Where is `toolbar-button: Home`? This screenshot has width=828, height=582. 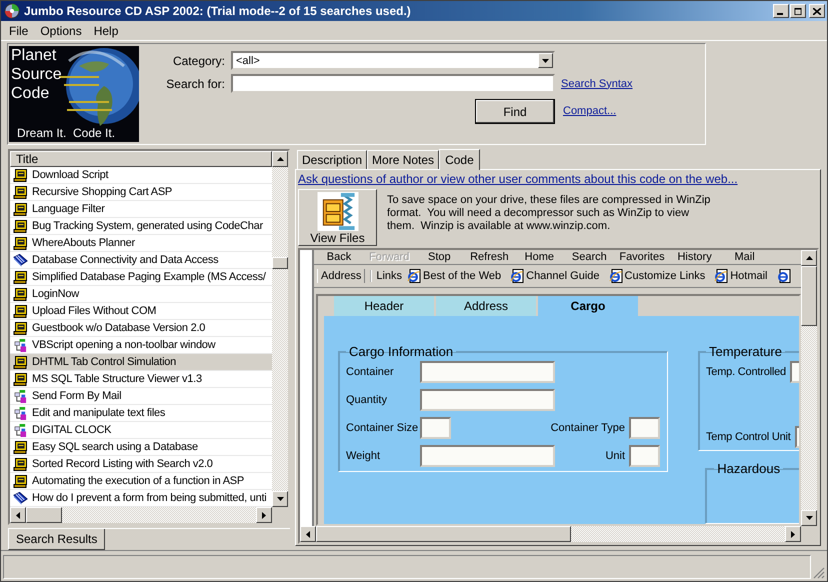 toolbar-button: Home is located at coordinates (539, 257).